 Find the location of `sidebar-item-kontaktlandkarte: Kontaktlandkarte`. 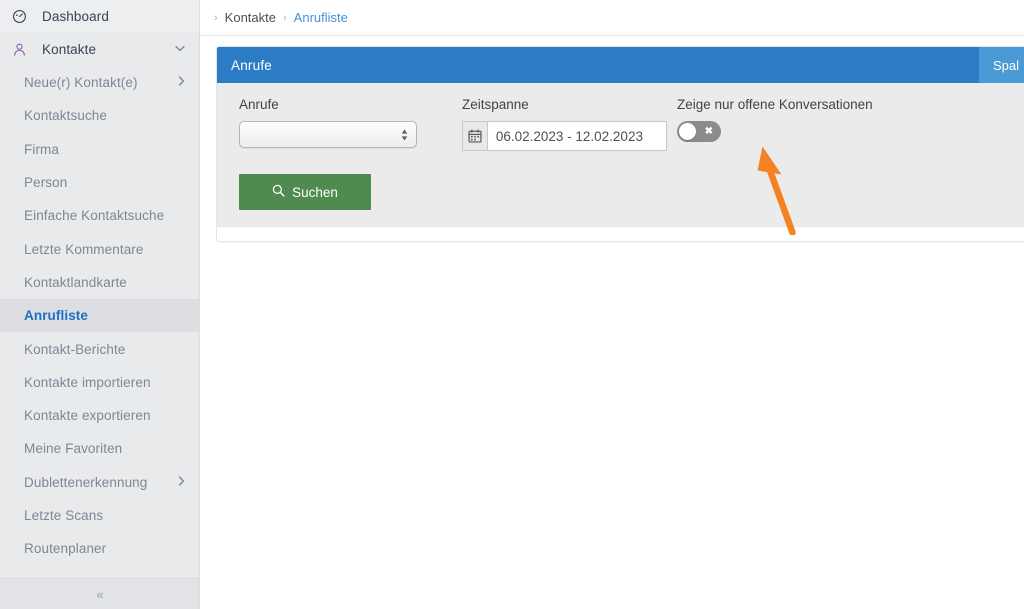

sidebar-item-kontaktlandkarte: Kontaktlandkarte is located at coordinates (99, 282).